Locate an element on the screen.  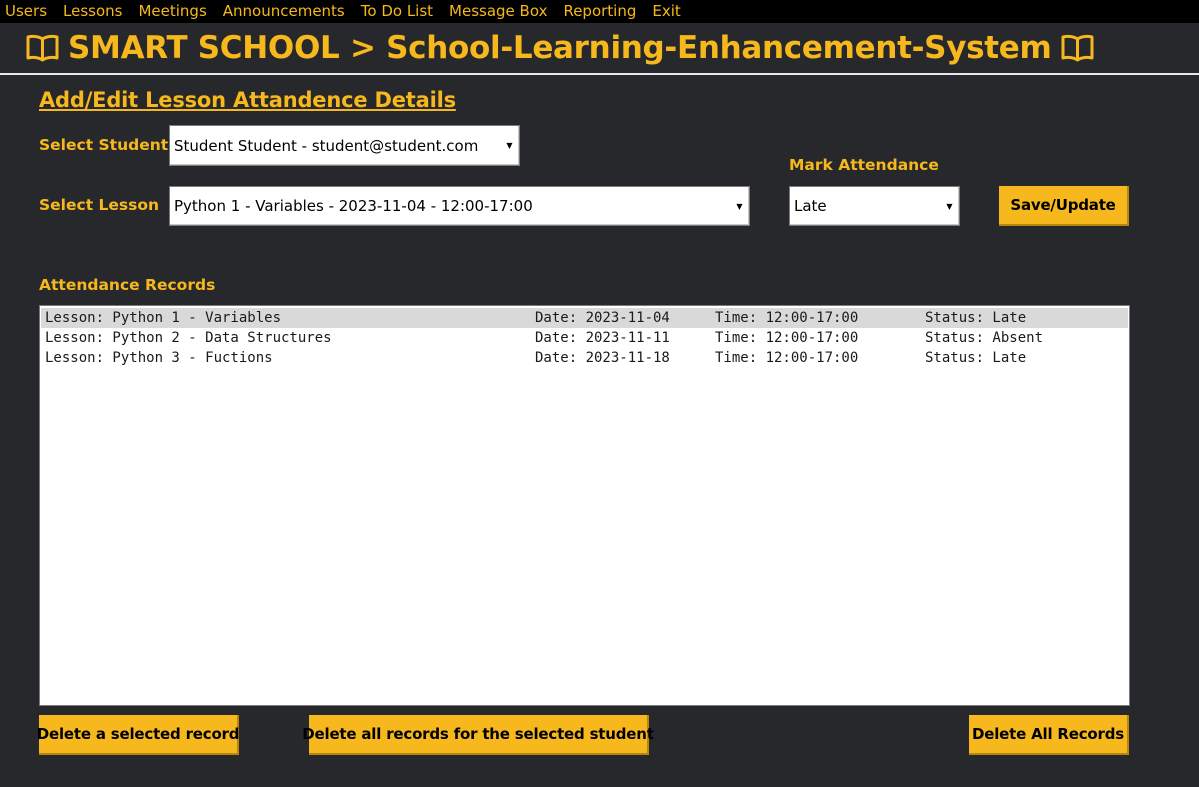
record-status: Status: Absent is located at coordinates (984, 338).